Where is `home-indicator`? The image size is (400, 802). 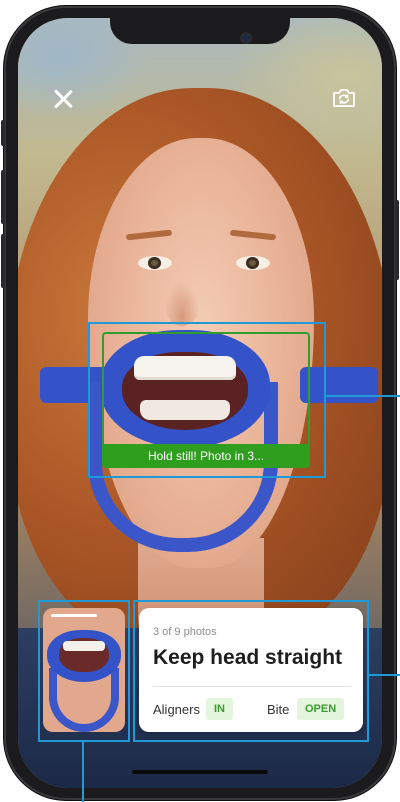
home-indicator is located at coordinates (200, 772).